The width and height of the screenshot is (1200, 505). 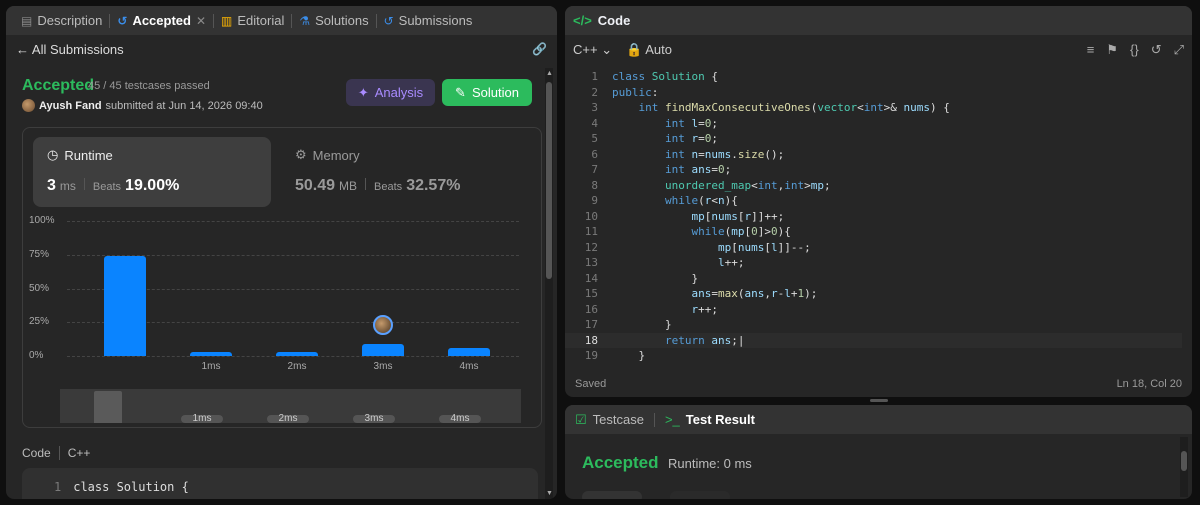 I want to click on solution-button: ✎ Solution, so click(x=487, y=92).